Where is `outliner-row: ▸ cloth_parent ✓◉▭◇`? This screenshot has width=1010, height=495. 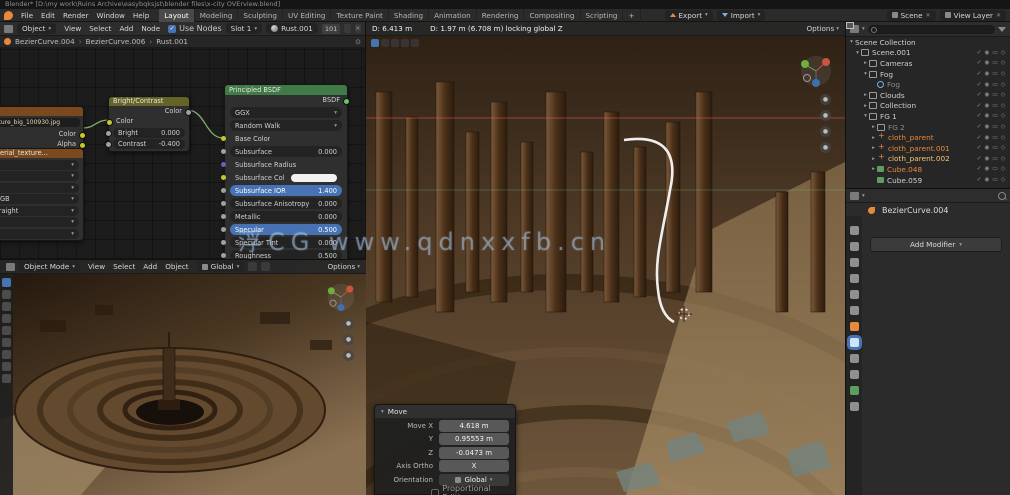
outliner-row: ▸ cloth_parent ✓◉▭◇ is located at coordinates (928, 137).